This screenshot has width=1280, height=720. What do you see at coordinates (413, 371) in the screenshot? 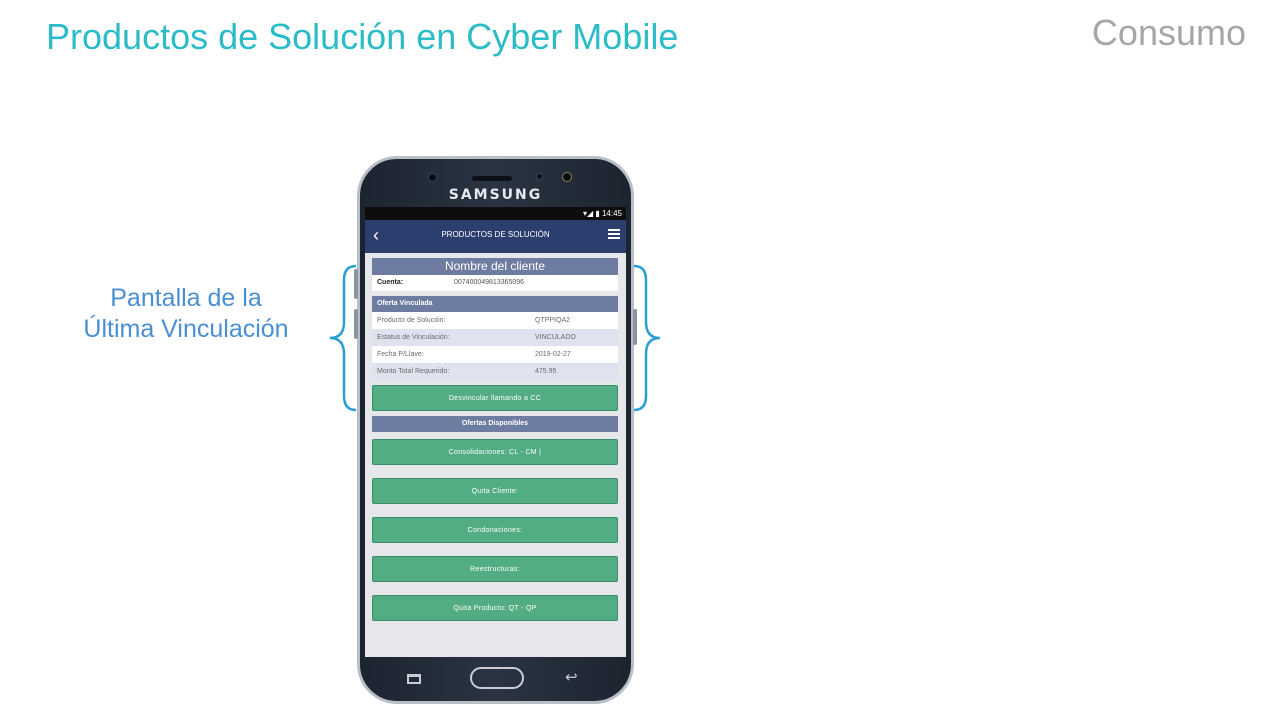
I see `linked-row-key: Monto Total Requerido:` at bounding box center [413, 371].